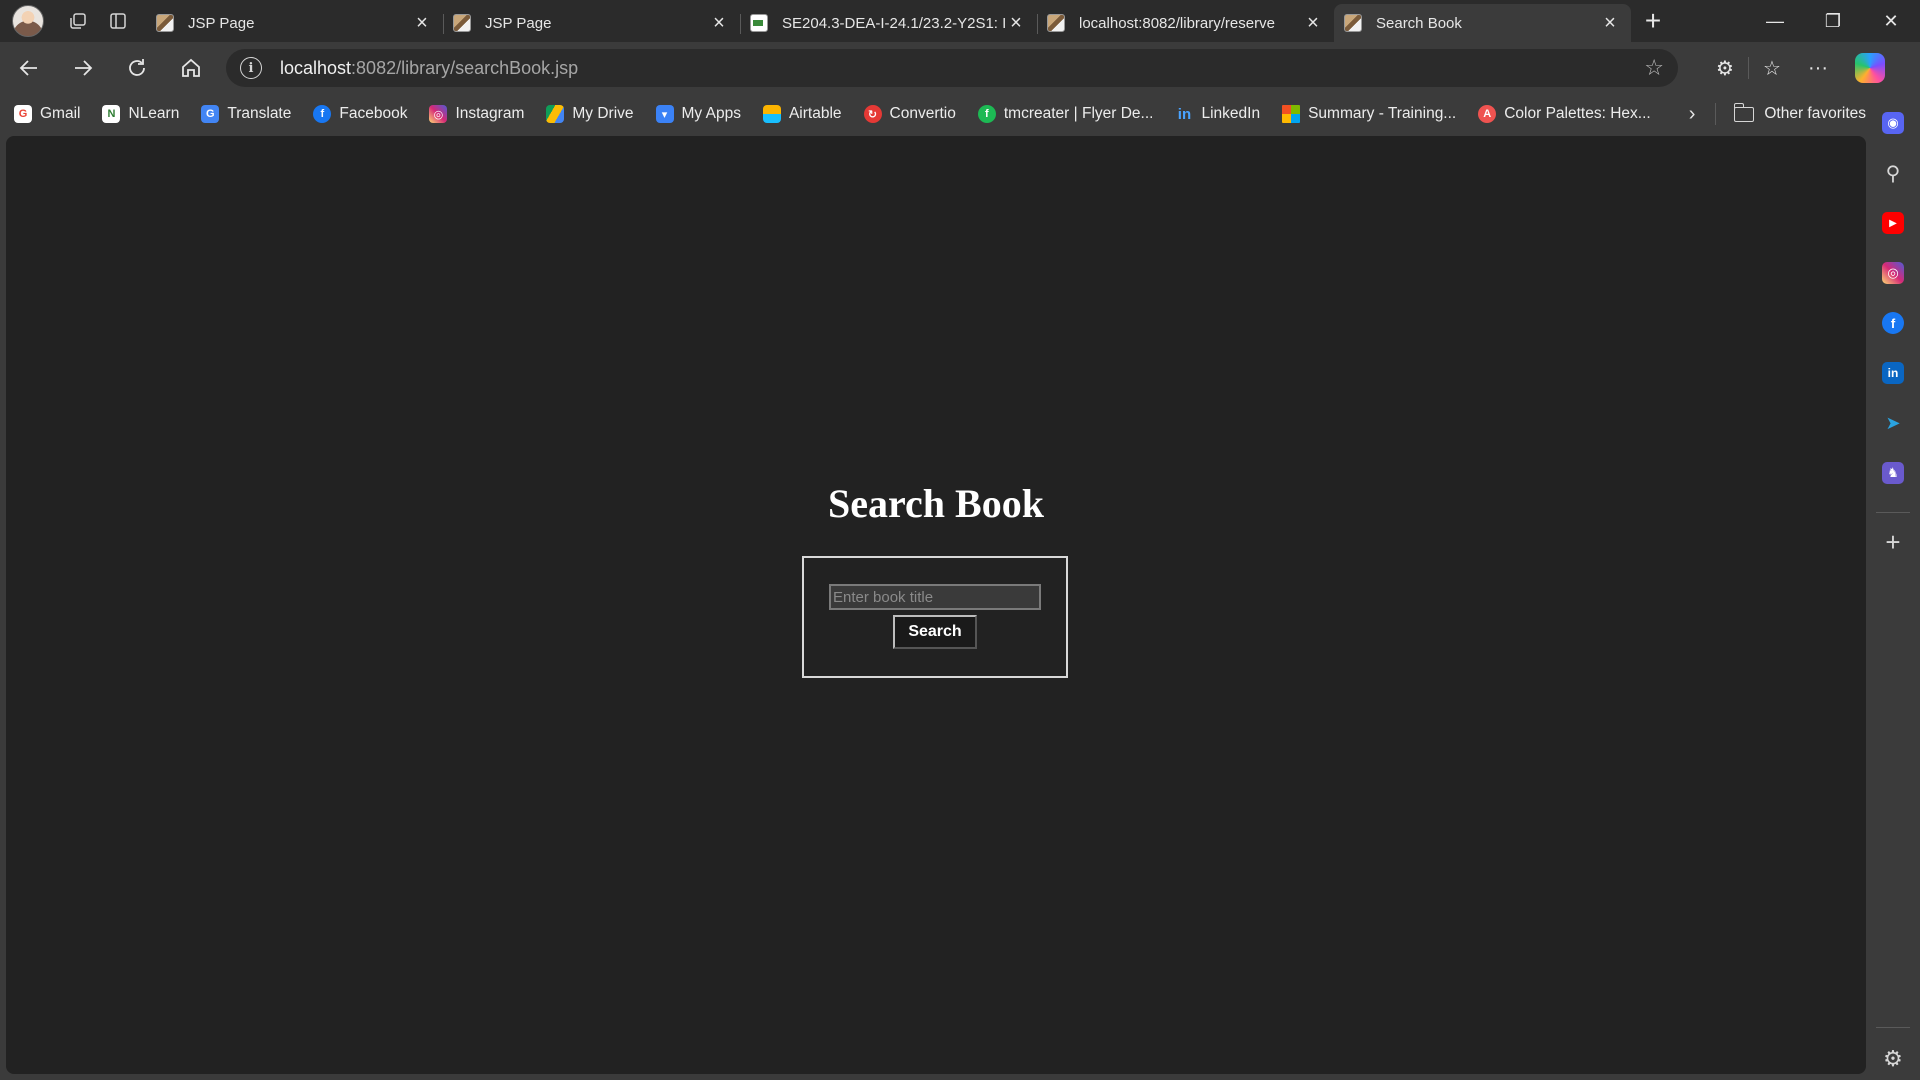 This screenshot has width=1920, height=1080. What do you see at coordinates (922, 113) in the screenshot?
I see `bookmark-label: Convertio` at bounding box center [922, 113].